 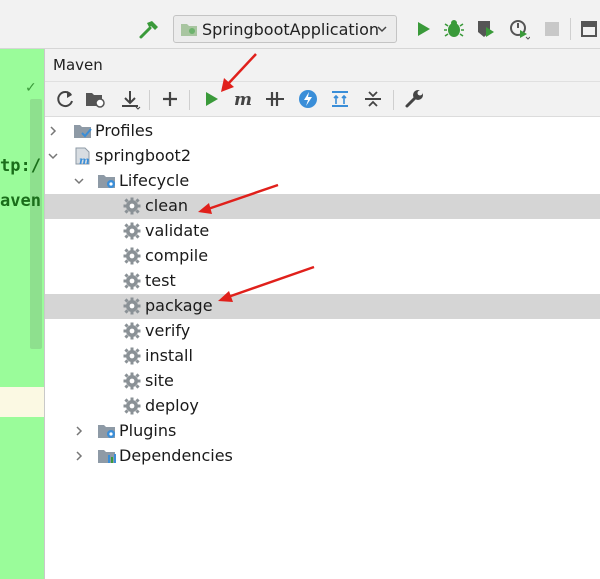 I want to click on run-config-label: SpringbootApplication, so click(x=291, y=29).